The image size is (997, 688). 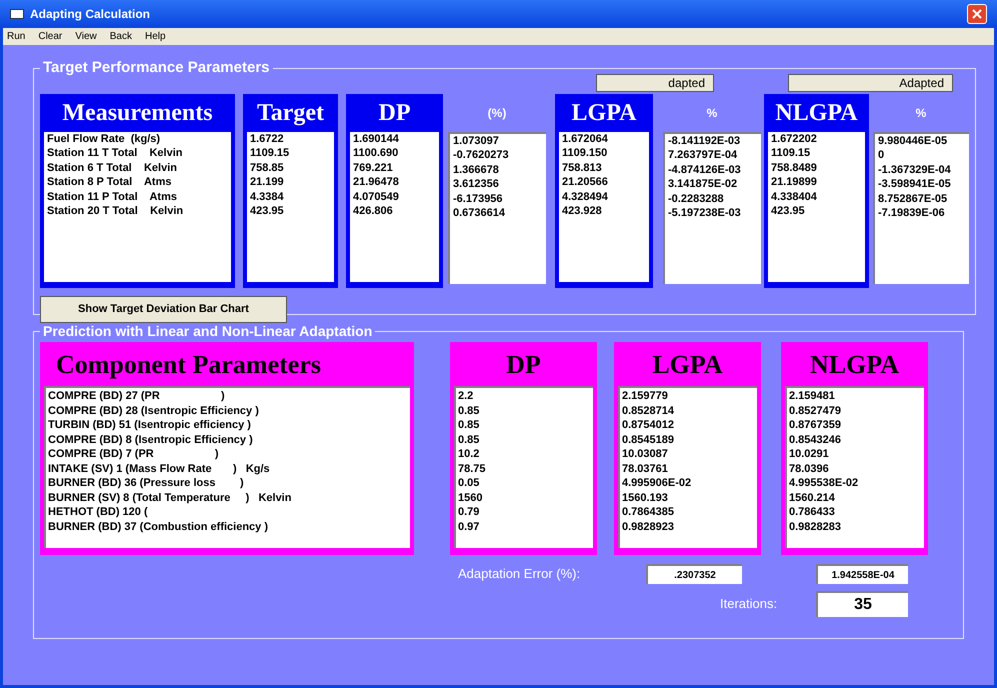 What do you see at coordinates (154, 411) in the screenshot?
I see `list-item: COMPRE (BD) 28 (Isentropic Efficiency )` at bounding box center [154, 411].